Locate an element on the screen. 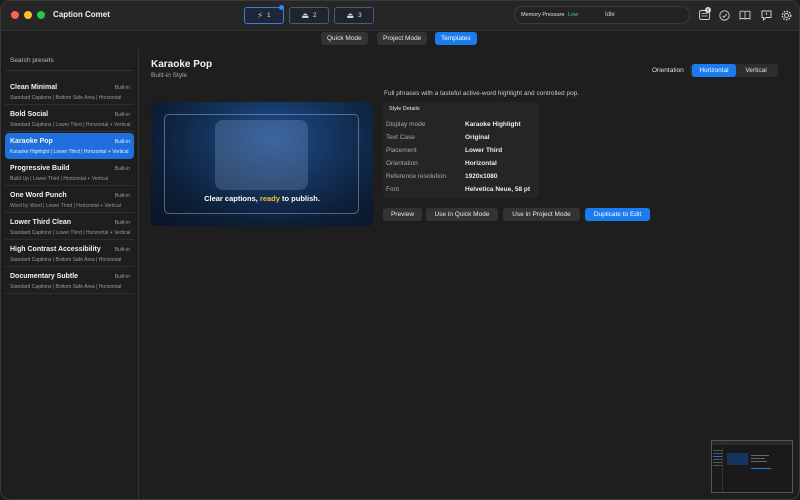 This screenshot has height=500, width=800. activity-dot is located at coordinates (281, 7).